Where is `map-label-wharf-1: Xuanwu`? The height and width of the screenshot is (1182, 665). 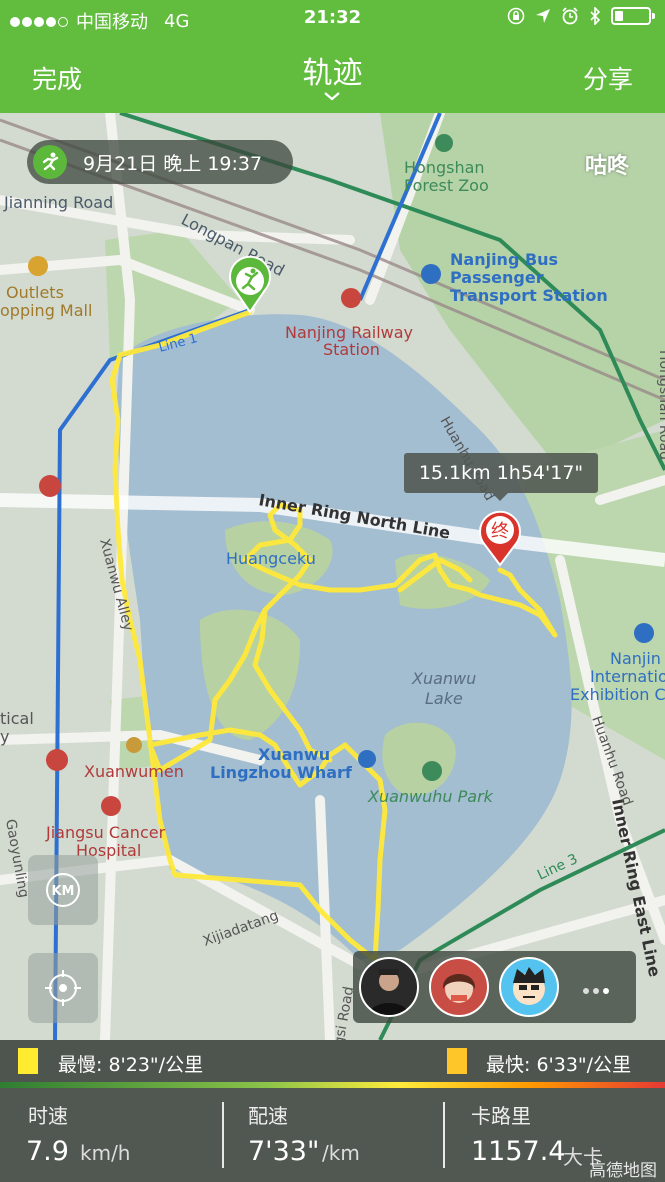
map-label-wharf-1: Xuanwu is located at coordinates (294, 754).